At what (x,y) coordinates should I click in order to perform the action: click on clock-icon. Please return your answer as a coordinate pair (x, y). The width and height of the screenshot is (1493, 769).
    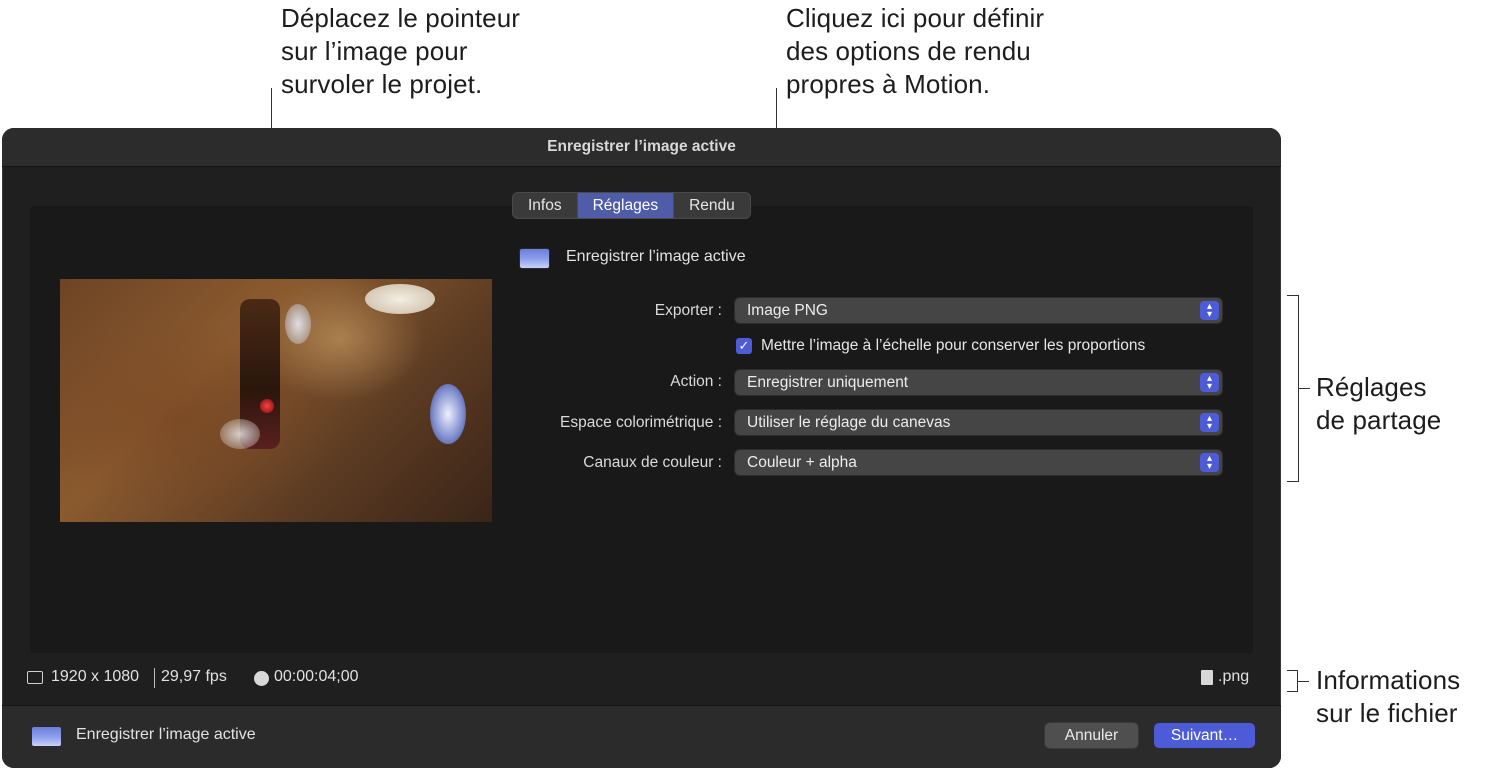
    Looking at the image, I should click on (261, 678).